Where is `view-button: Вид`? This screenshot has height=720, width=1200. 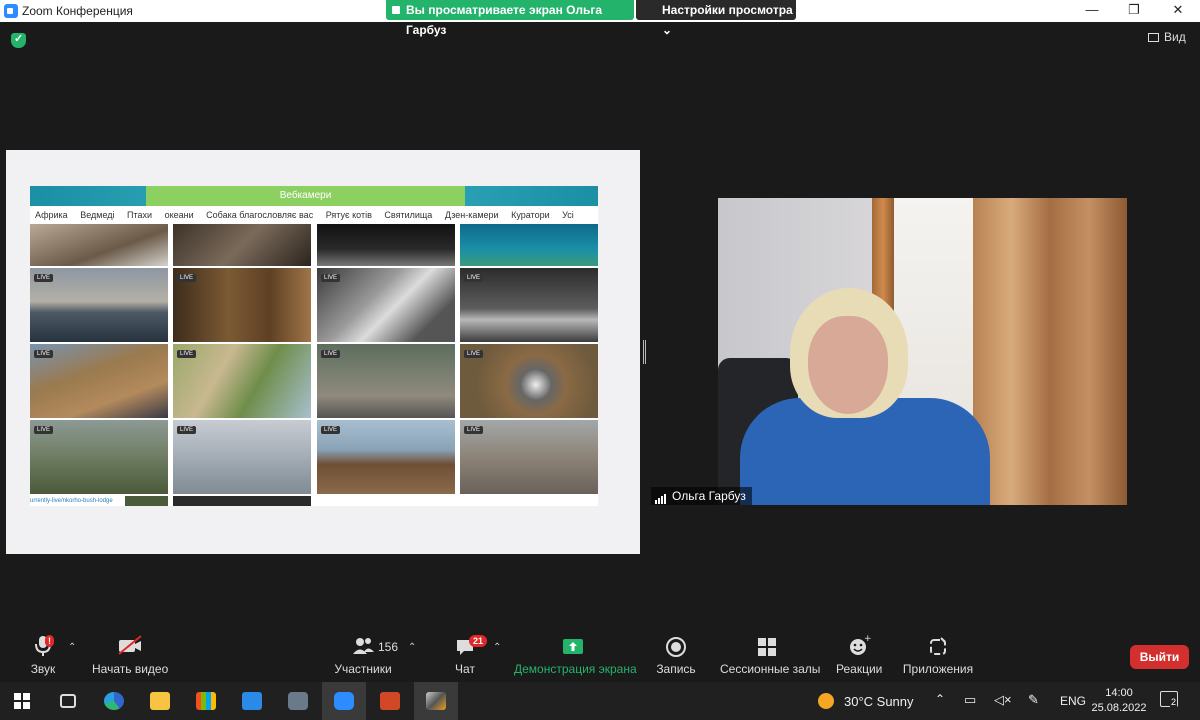
view-button: Вид is located at coordinates (1167, 37).